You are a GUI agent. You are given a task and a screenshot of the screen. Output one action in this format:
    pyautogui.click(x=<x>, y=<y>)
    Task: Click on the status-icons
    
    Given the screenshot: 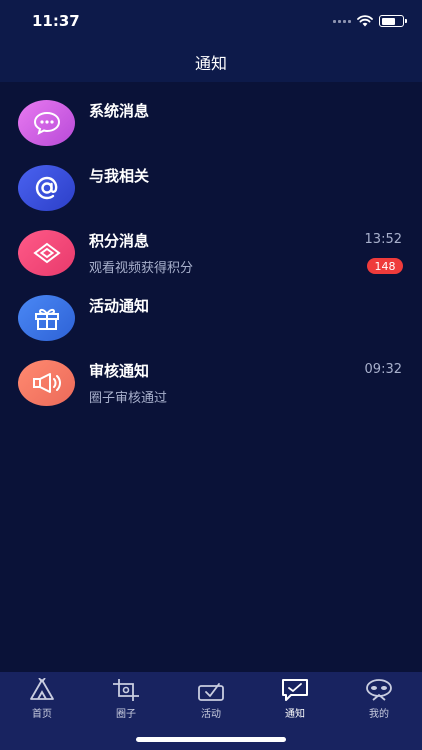 What is the action you would take?
    pyautogui.click(x=370, y=21)
    